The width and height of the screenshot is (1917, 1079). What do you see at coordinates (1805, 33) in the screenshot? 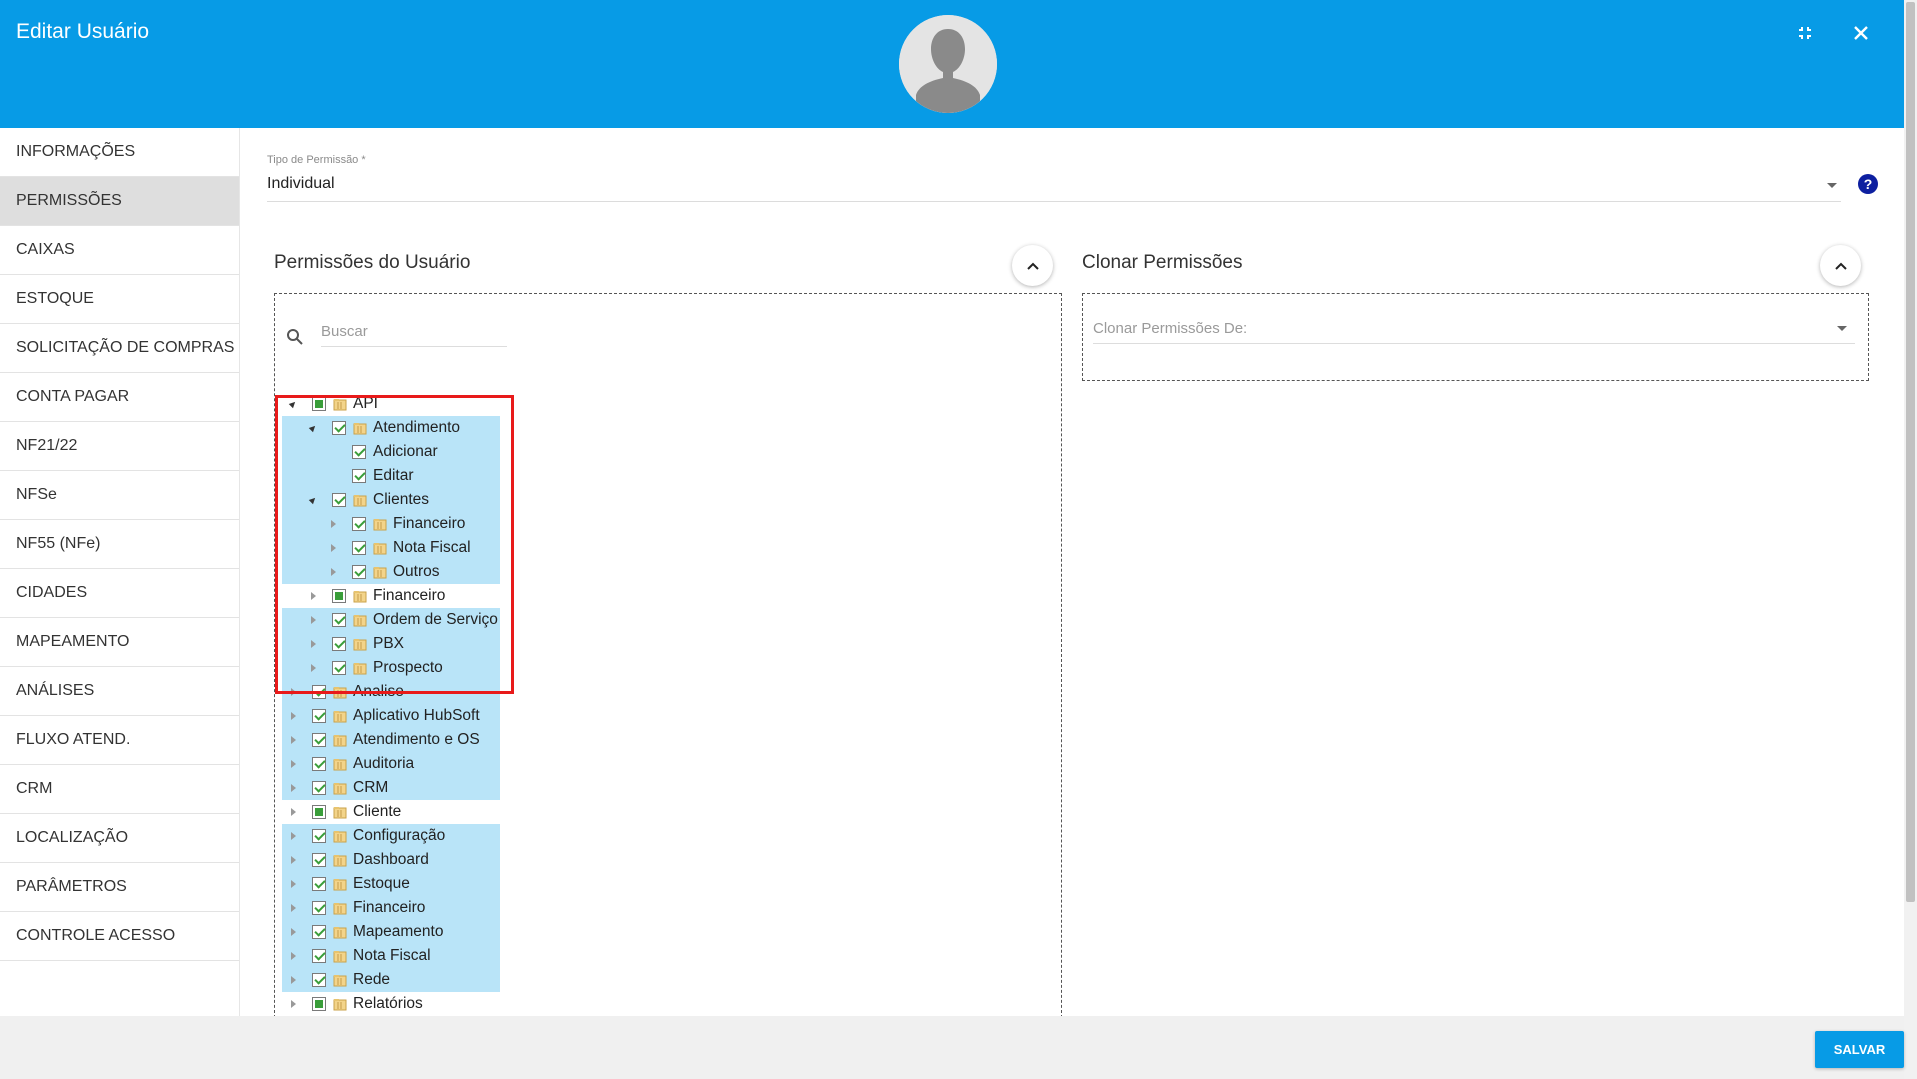
I see `compress-button` at bounding box center [1805, 33].